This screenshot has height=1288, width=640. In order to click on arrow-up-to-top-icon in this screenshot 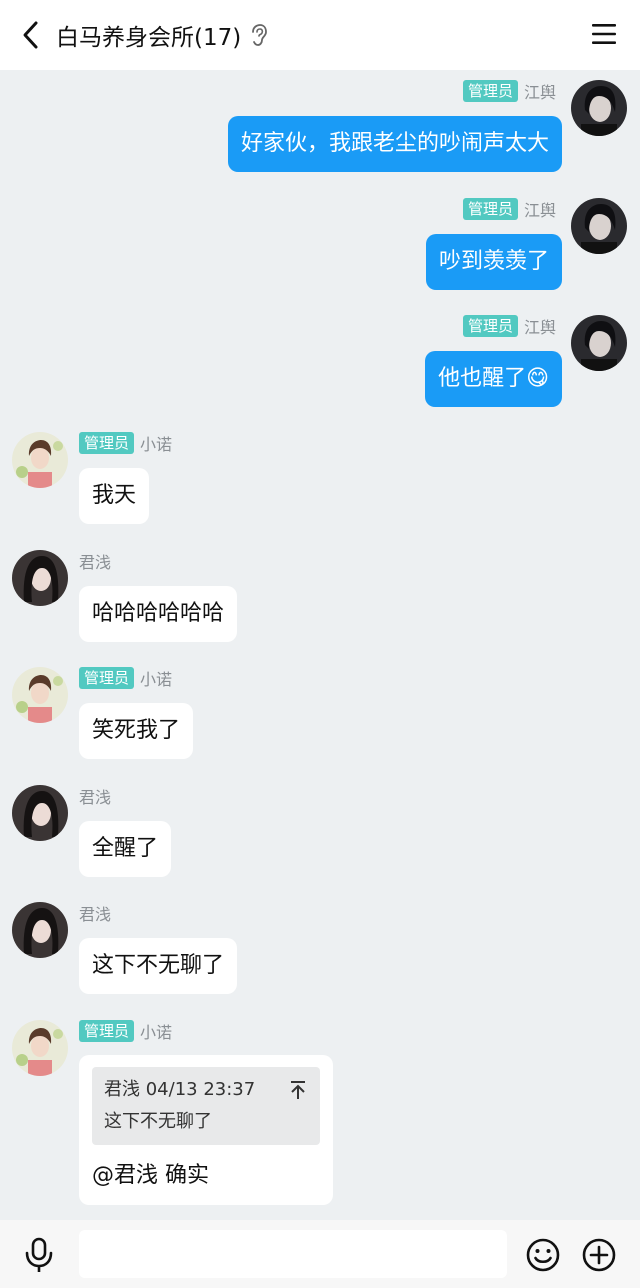, I will do `click(298, 1090)`.